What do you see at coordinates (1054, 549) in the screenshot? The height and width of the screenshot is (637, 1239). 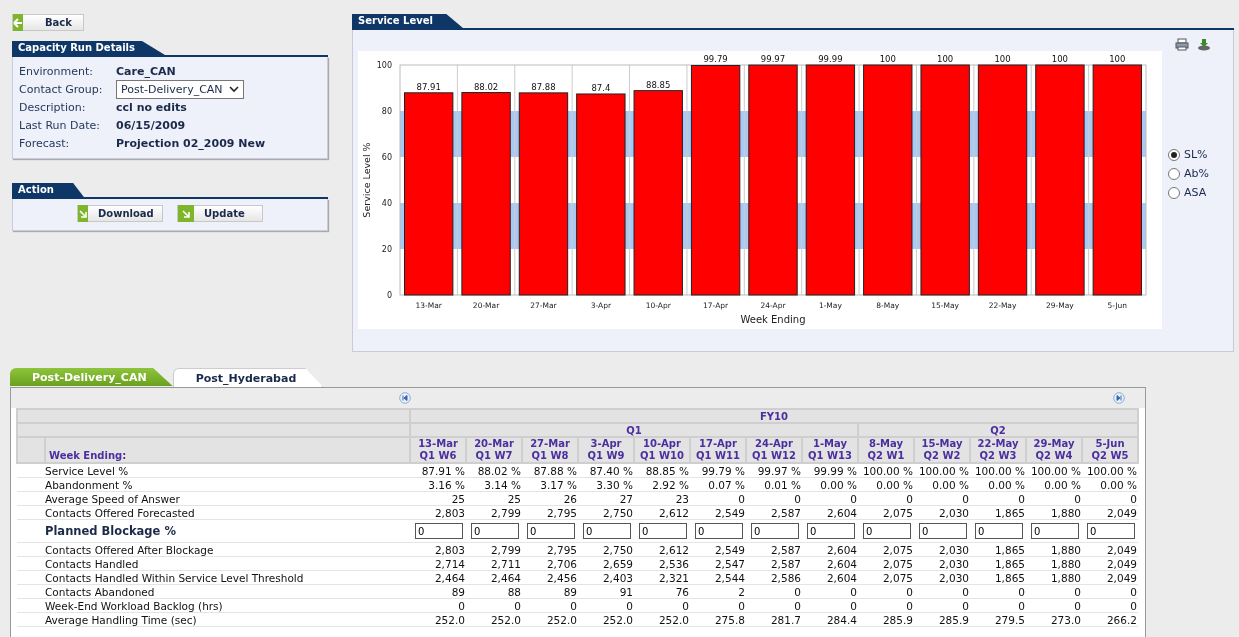 I see `table-cell: 1,880` at bounding box center [1054, 549].